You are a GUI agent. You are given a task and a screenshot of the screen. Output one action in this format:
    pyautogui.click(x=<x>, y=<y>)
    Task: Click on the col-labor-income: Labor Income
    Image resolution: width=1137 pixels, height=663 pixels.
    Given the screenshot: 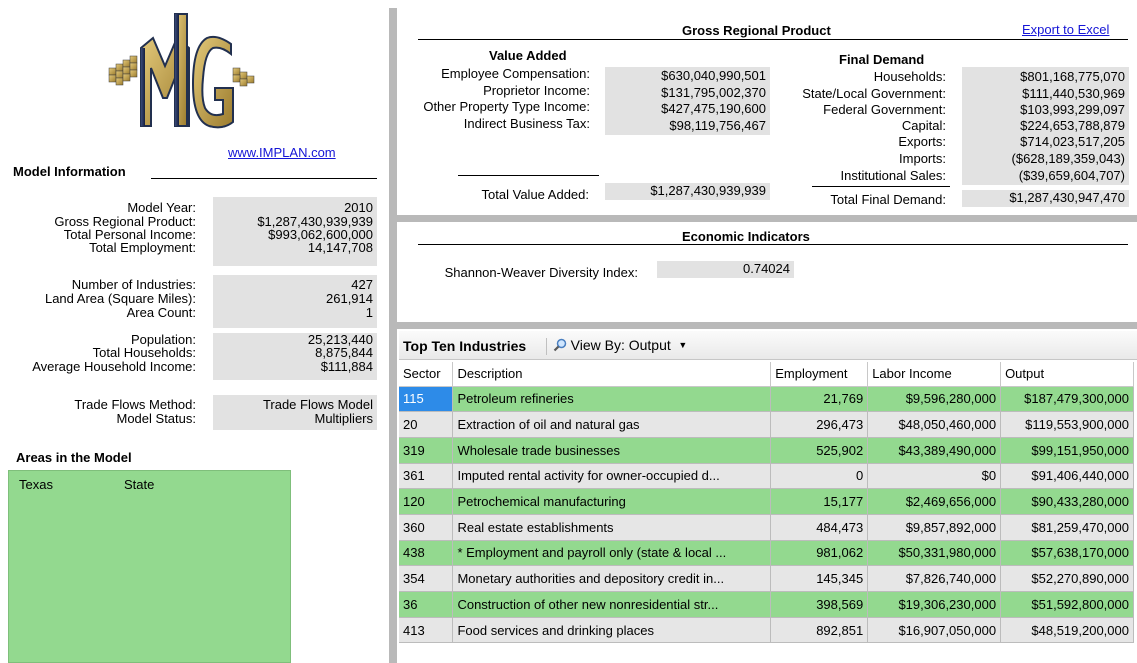 What is the action you would take?
    pyautogui.click(x=934, y=374)
    